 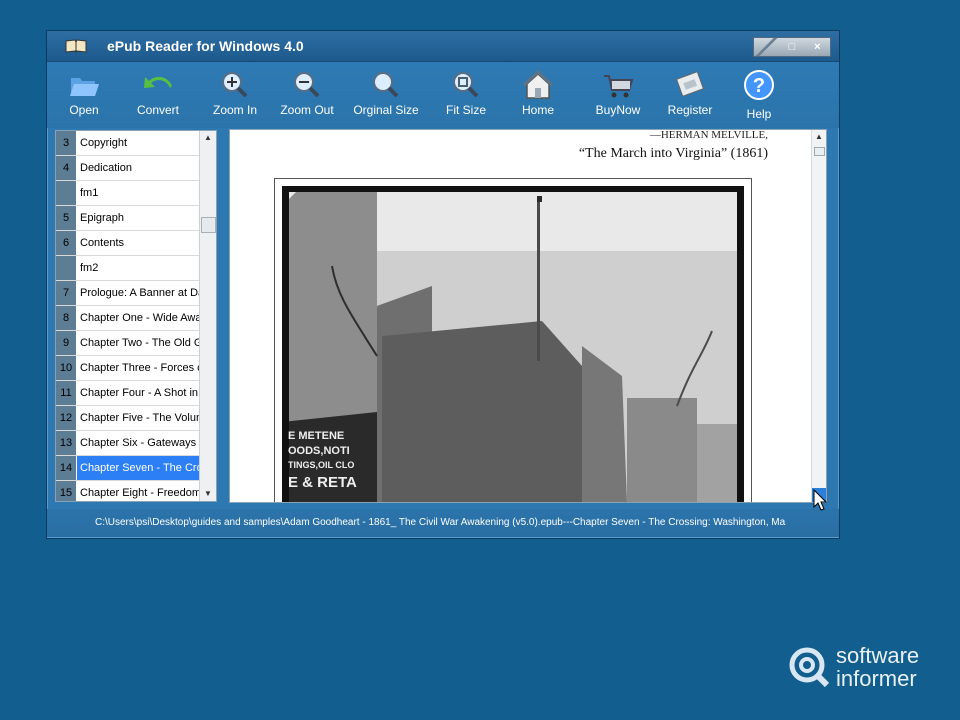 I want to click on help-icon: ?, so click(x=759, y=85).